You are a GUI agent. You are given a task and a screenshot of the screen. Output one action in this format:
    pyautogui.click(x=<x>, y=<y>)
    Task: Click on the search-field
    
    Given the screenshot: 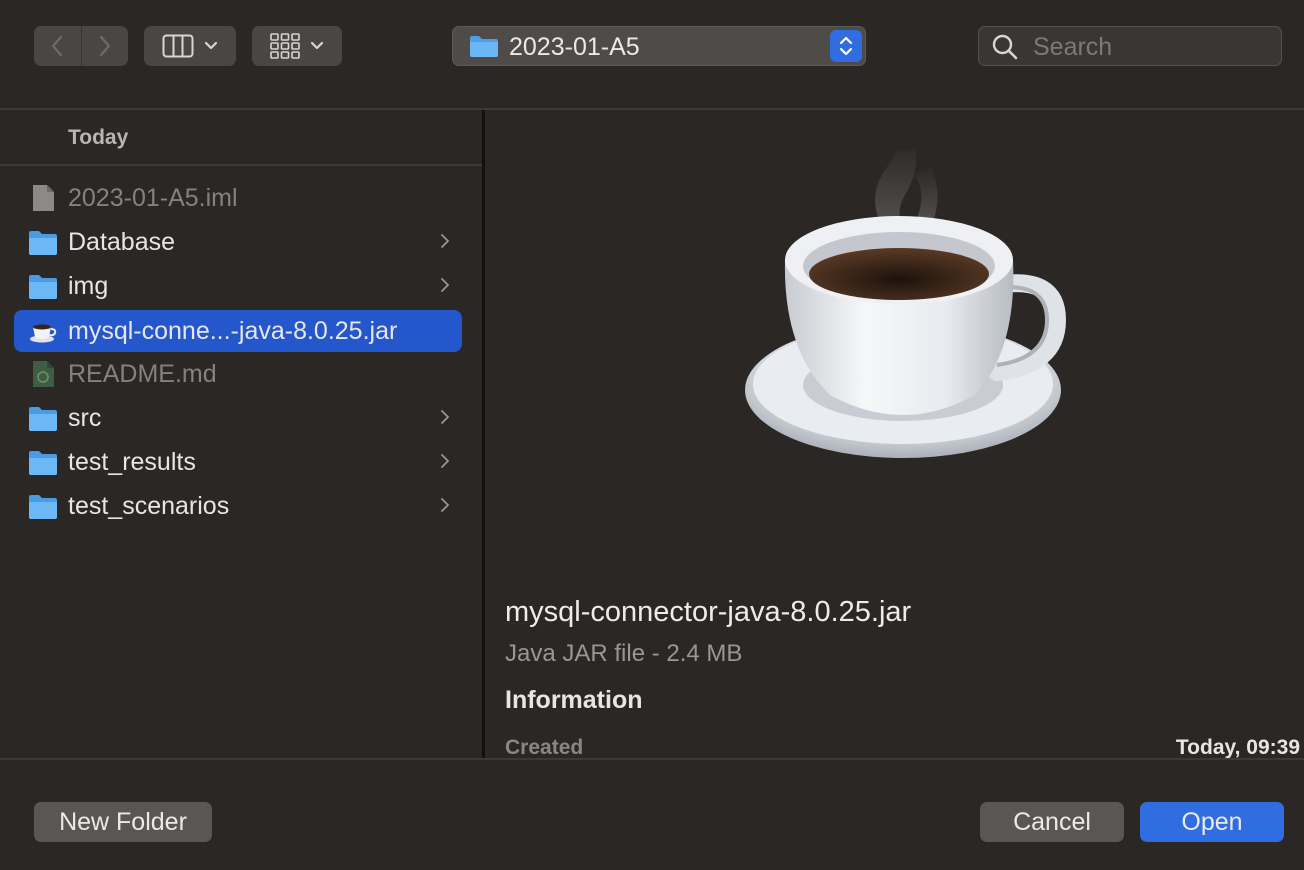 What is the action you would take?
    pyautogui.click(x=1130, y=46)
    